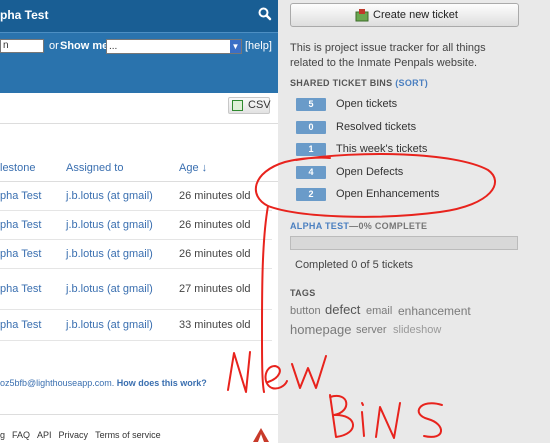 The image size is (550, 443). What do you see at coordinates (237, 105) in the screenshot?
I see `spreadsheet-icon` at bounding box center [237, 105].